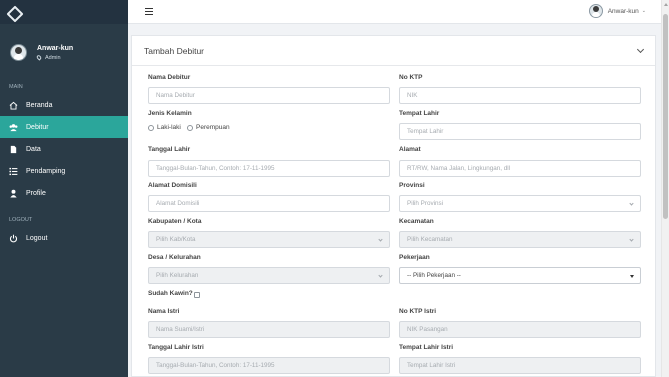 This screenshot has height=377, width=669. What do you see at coordinates (197, 295) in the screenshot?
I see `sudah-kawin-checkbox` at bounding box center [197, 295].